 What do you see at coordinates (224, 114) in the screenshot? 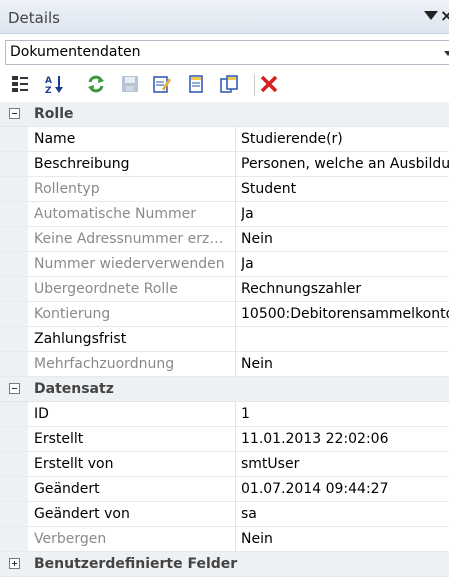
I see `category-rolle: Rolle` at bounding box center [224, 114].